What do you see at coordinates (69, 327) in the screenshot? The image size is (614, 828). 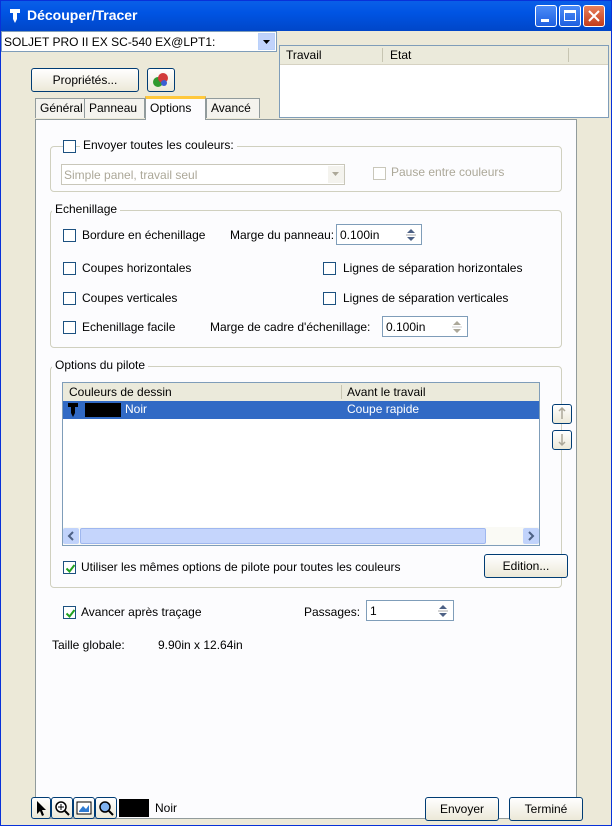 I see `easy-weeding-checkbox` at bounding box center [69, 327].